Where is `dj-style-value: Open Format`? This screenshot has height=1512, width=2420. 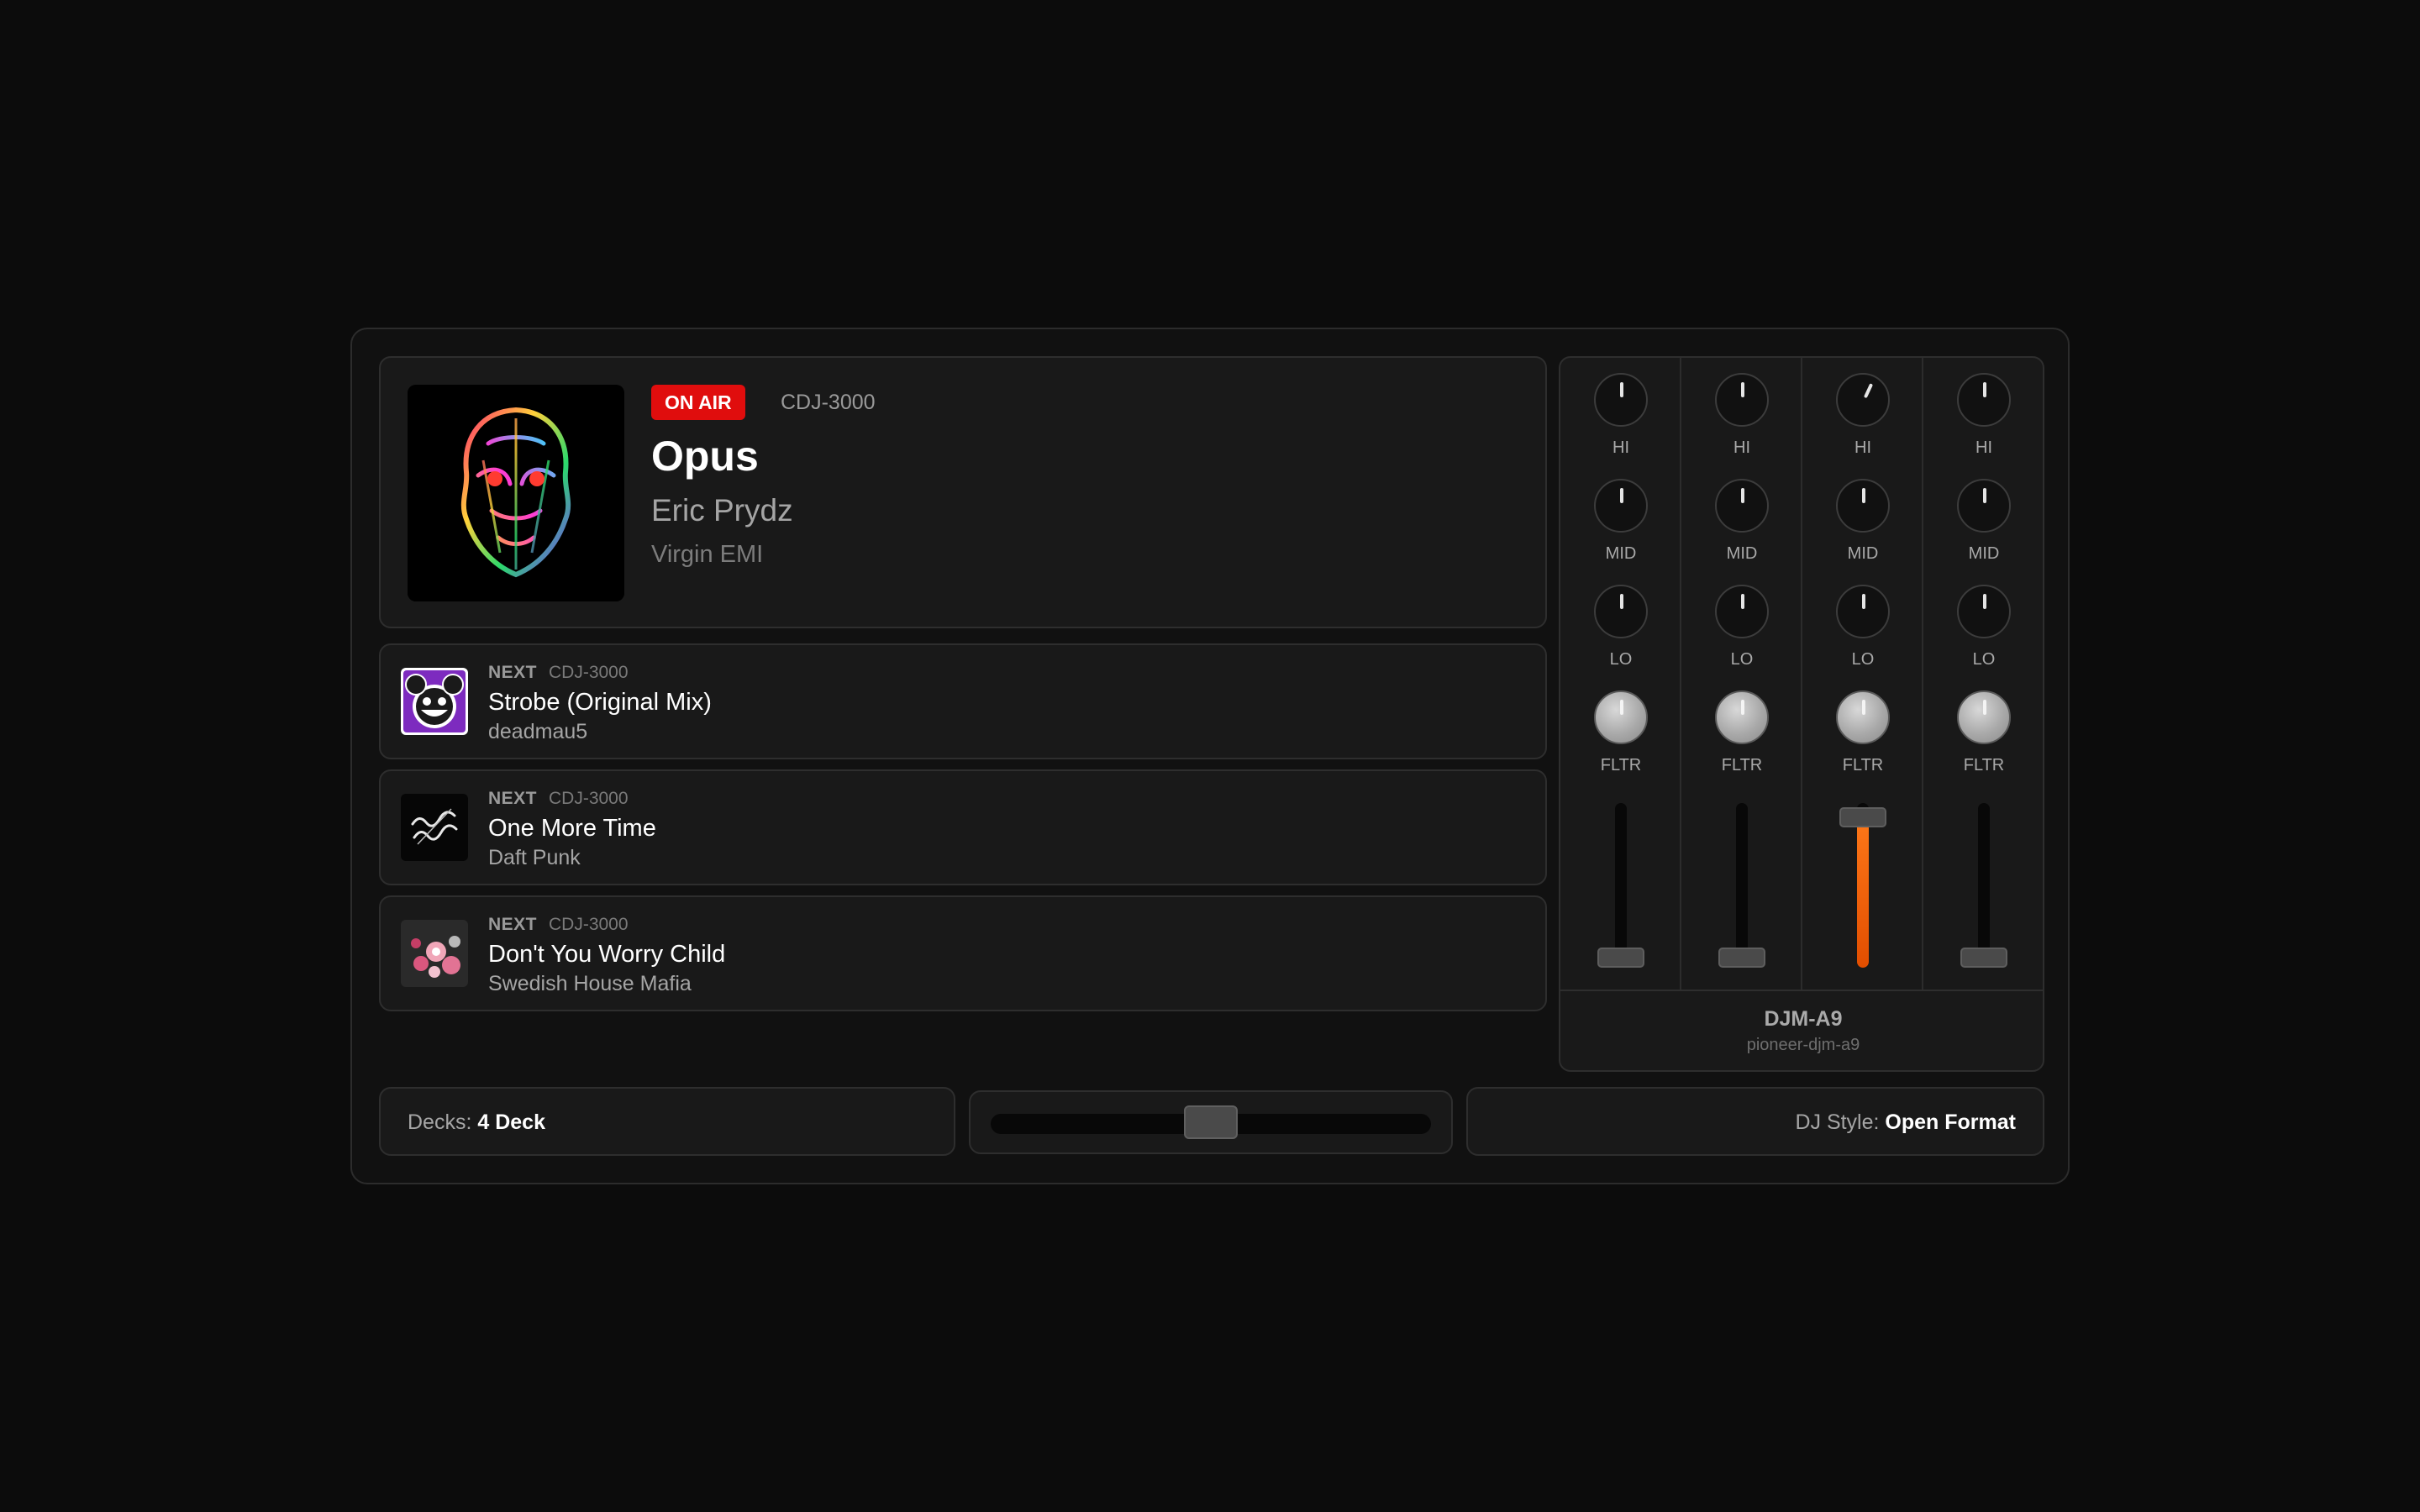
dj-style-value: Open Format is located at coordinates (1950, 1122).